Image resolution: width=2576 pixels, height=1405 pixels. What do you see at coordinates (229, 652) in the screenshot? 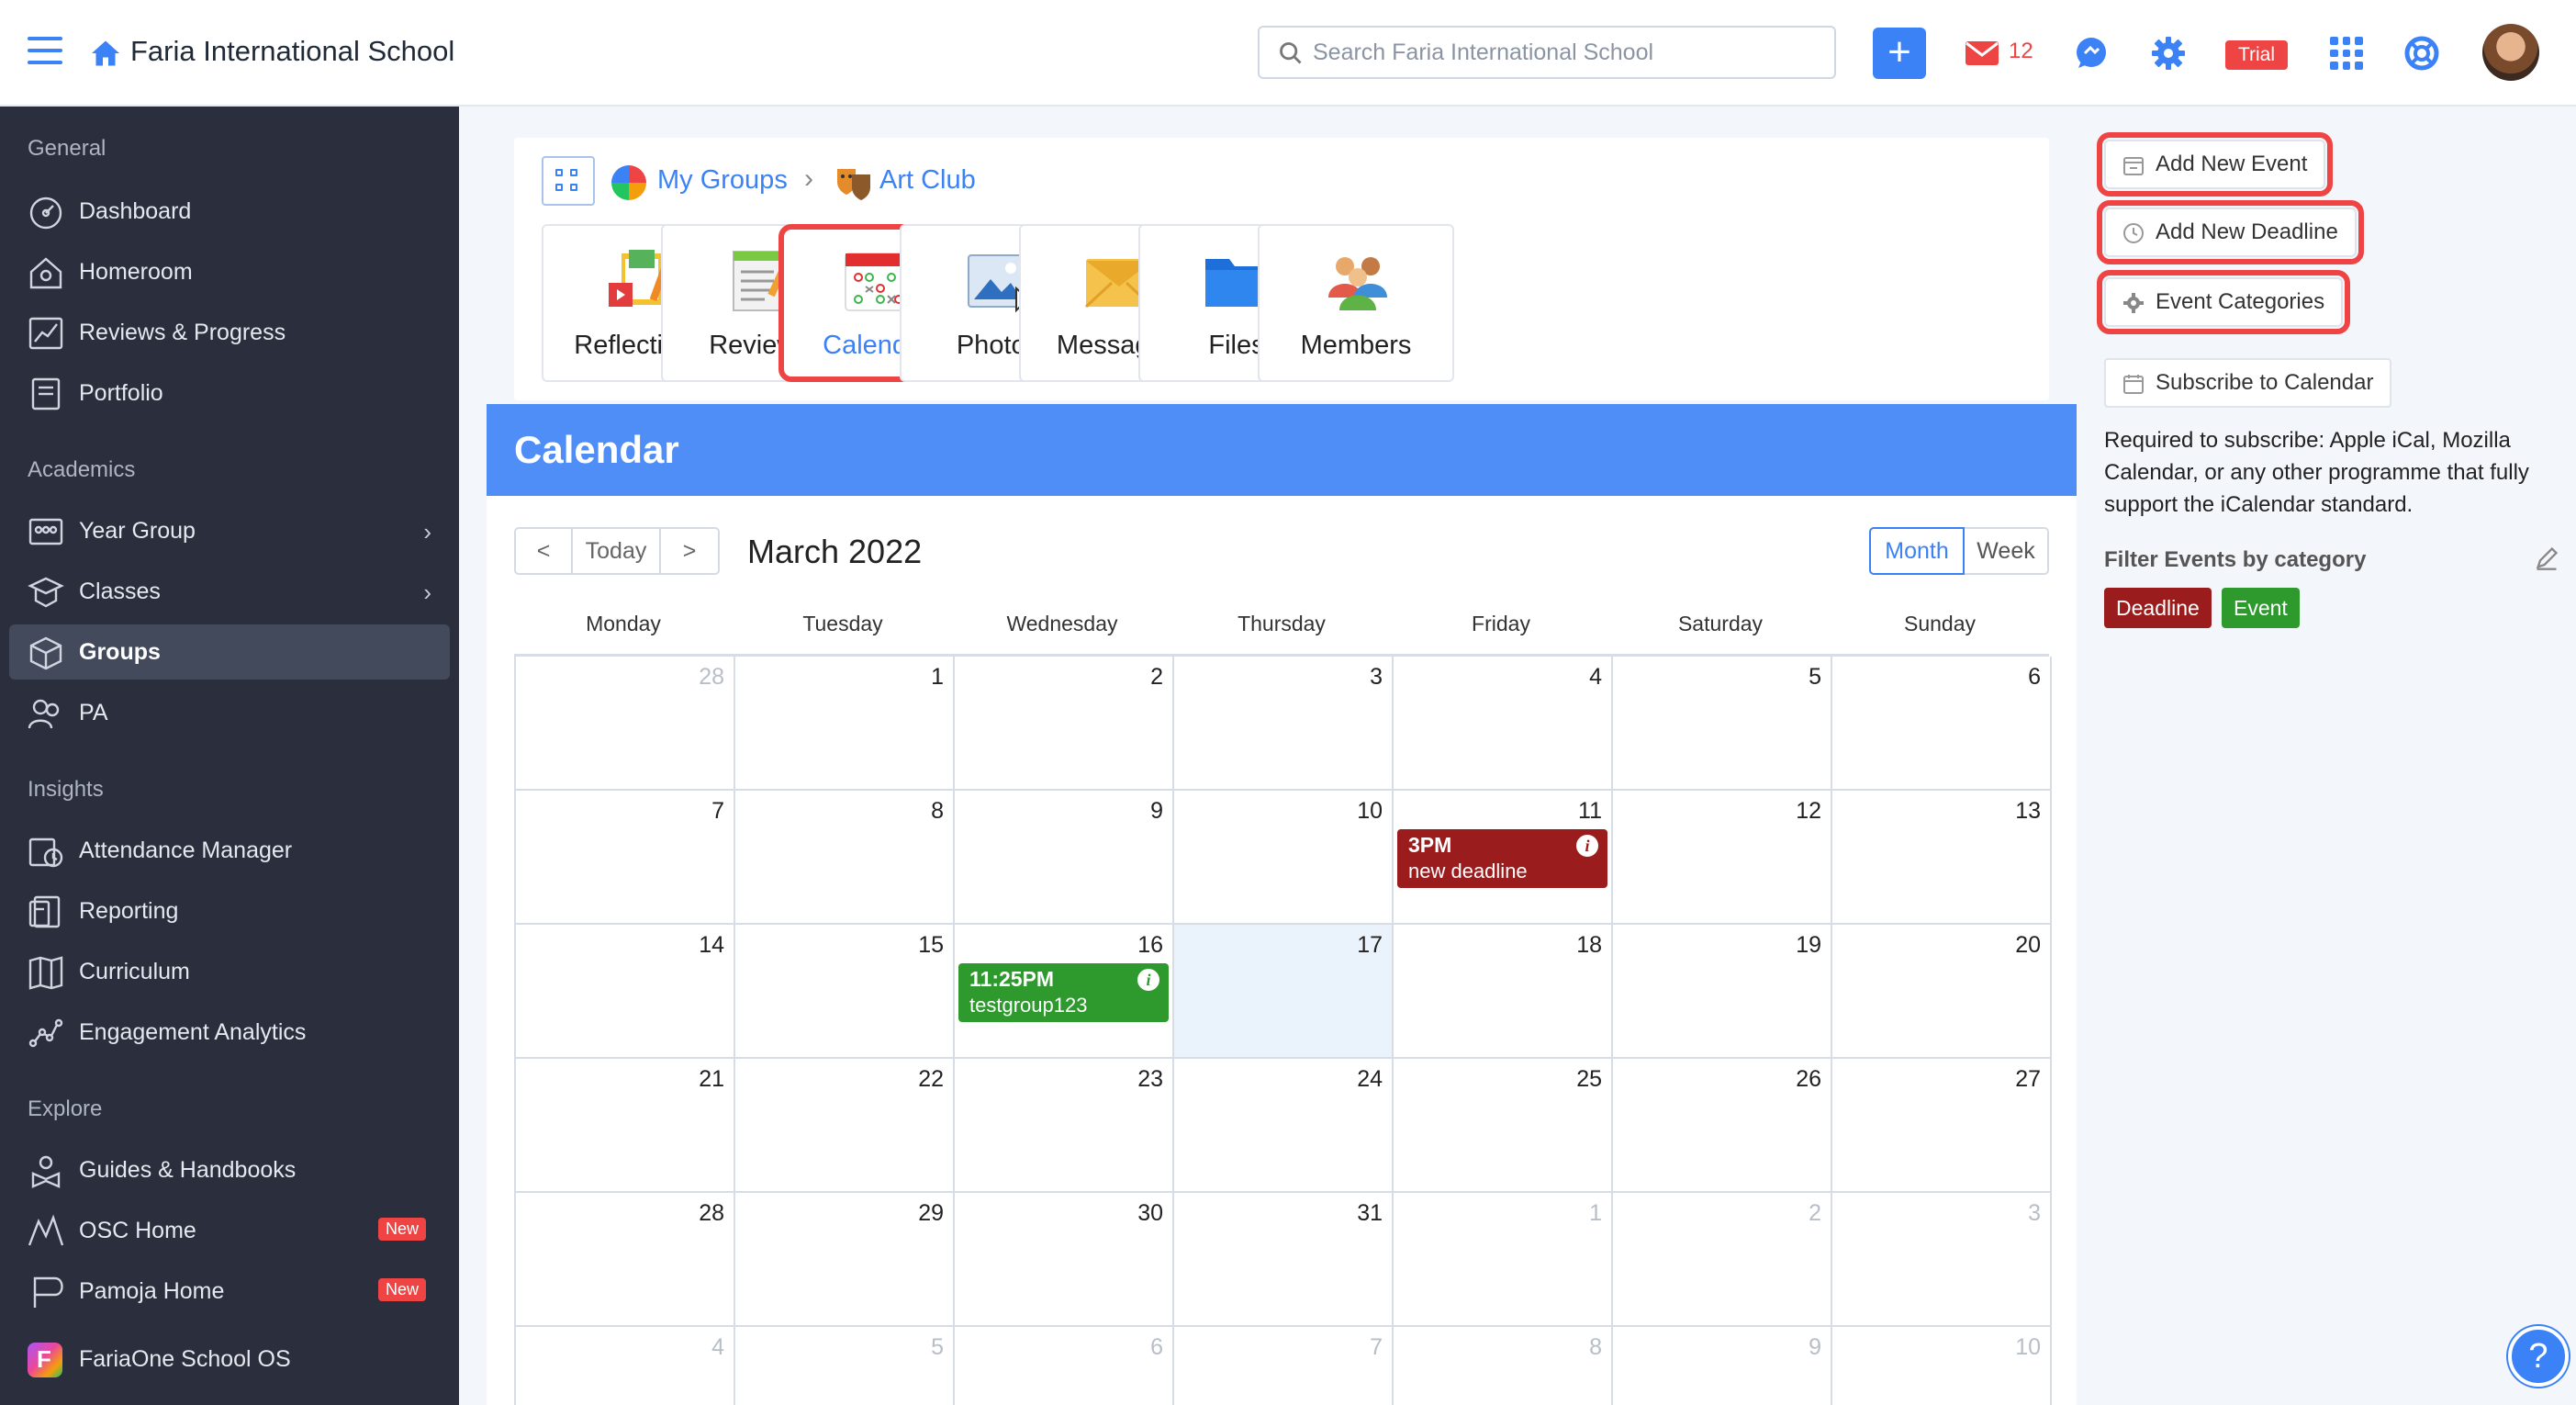
I see `sidebar-item-groups: Groups` at bounding box center [229, 652].